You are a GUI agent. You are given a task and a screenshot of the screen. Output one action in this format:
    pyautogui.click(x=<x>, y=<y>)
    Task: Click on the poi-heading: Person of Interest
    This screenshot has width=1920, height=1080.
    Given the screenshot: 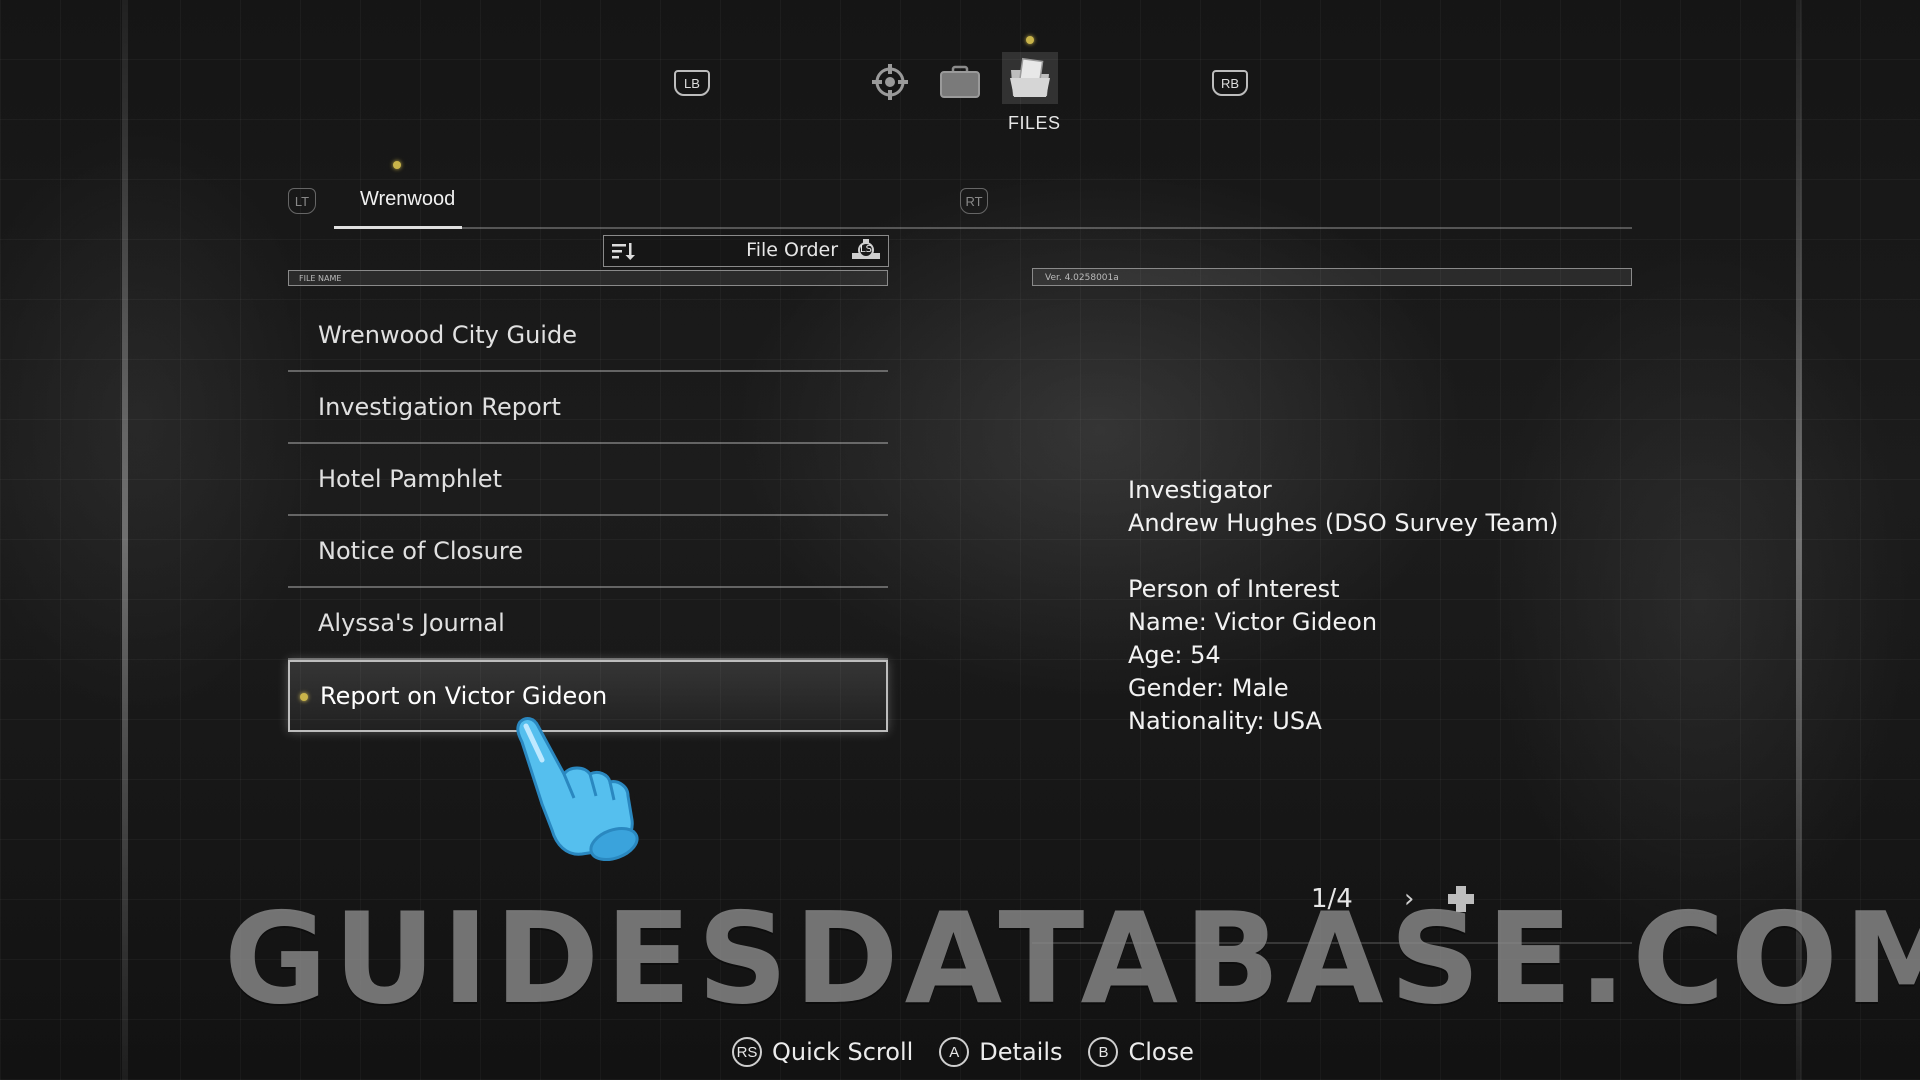 What is the action you would take?
    pyautogui.click(x=1234, y=589)
    